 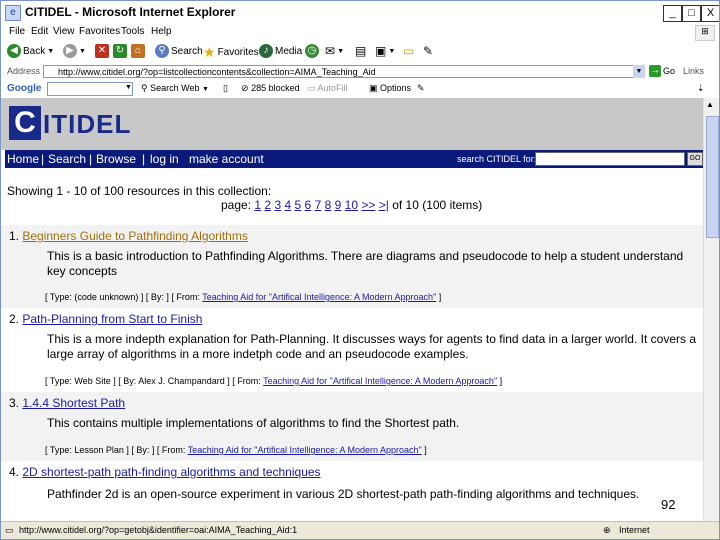 What do you see at coordinates (90, 89) in the screenshot?
I see `google-search-input` at bounding box center [90, 89].